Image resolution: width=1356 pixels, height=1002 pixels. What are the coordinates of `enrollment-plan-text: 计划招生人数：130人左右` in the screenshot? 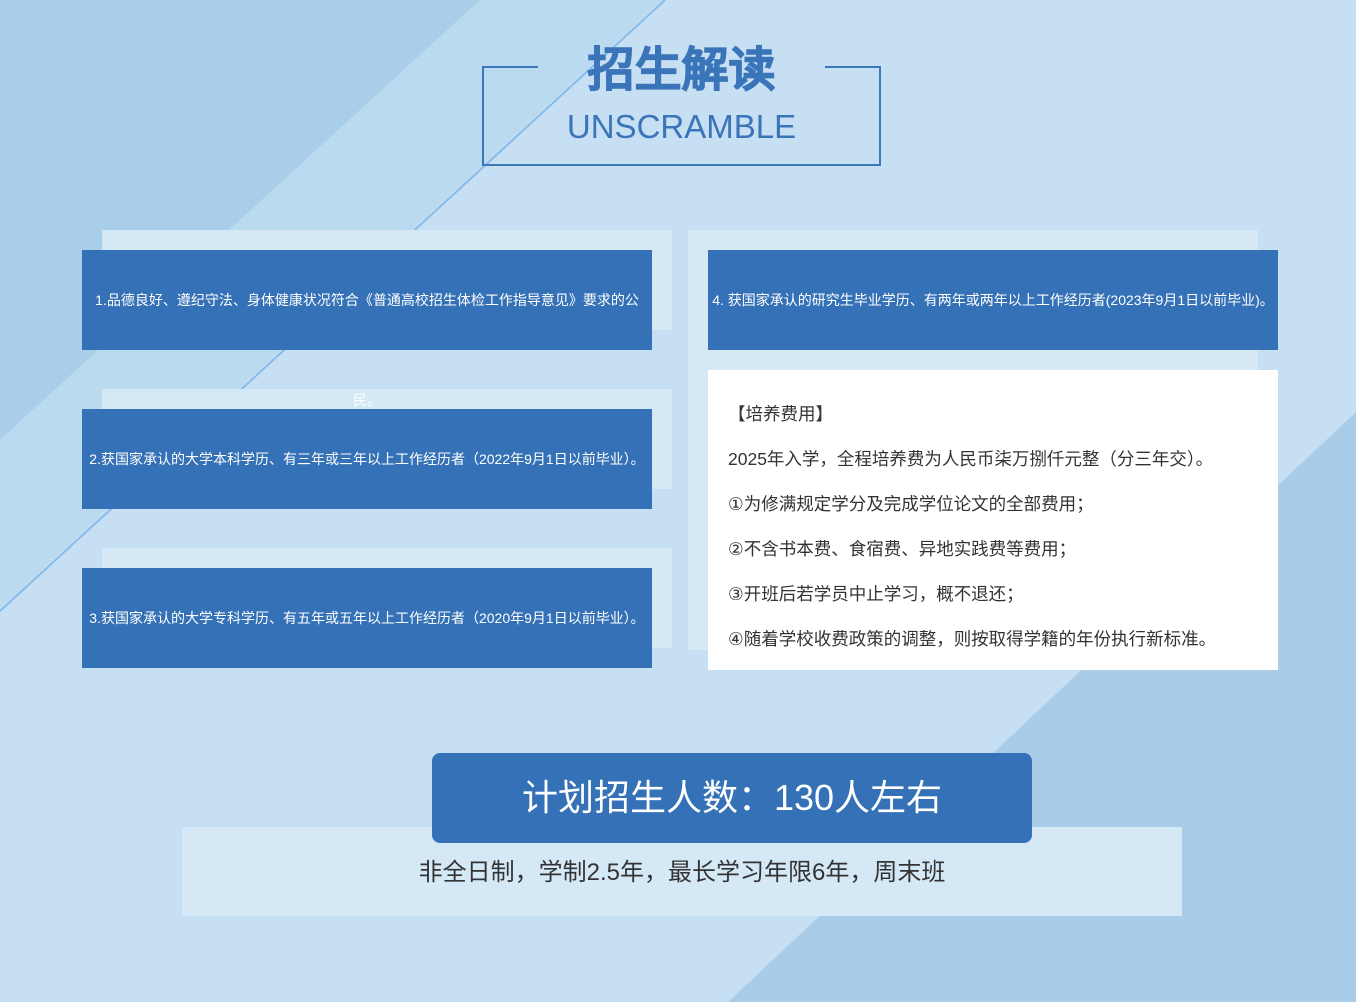 It's located at (732, 797).